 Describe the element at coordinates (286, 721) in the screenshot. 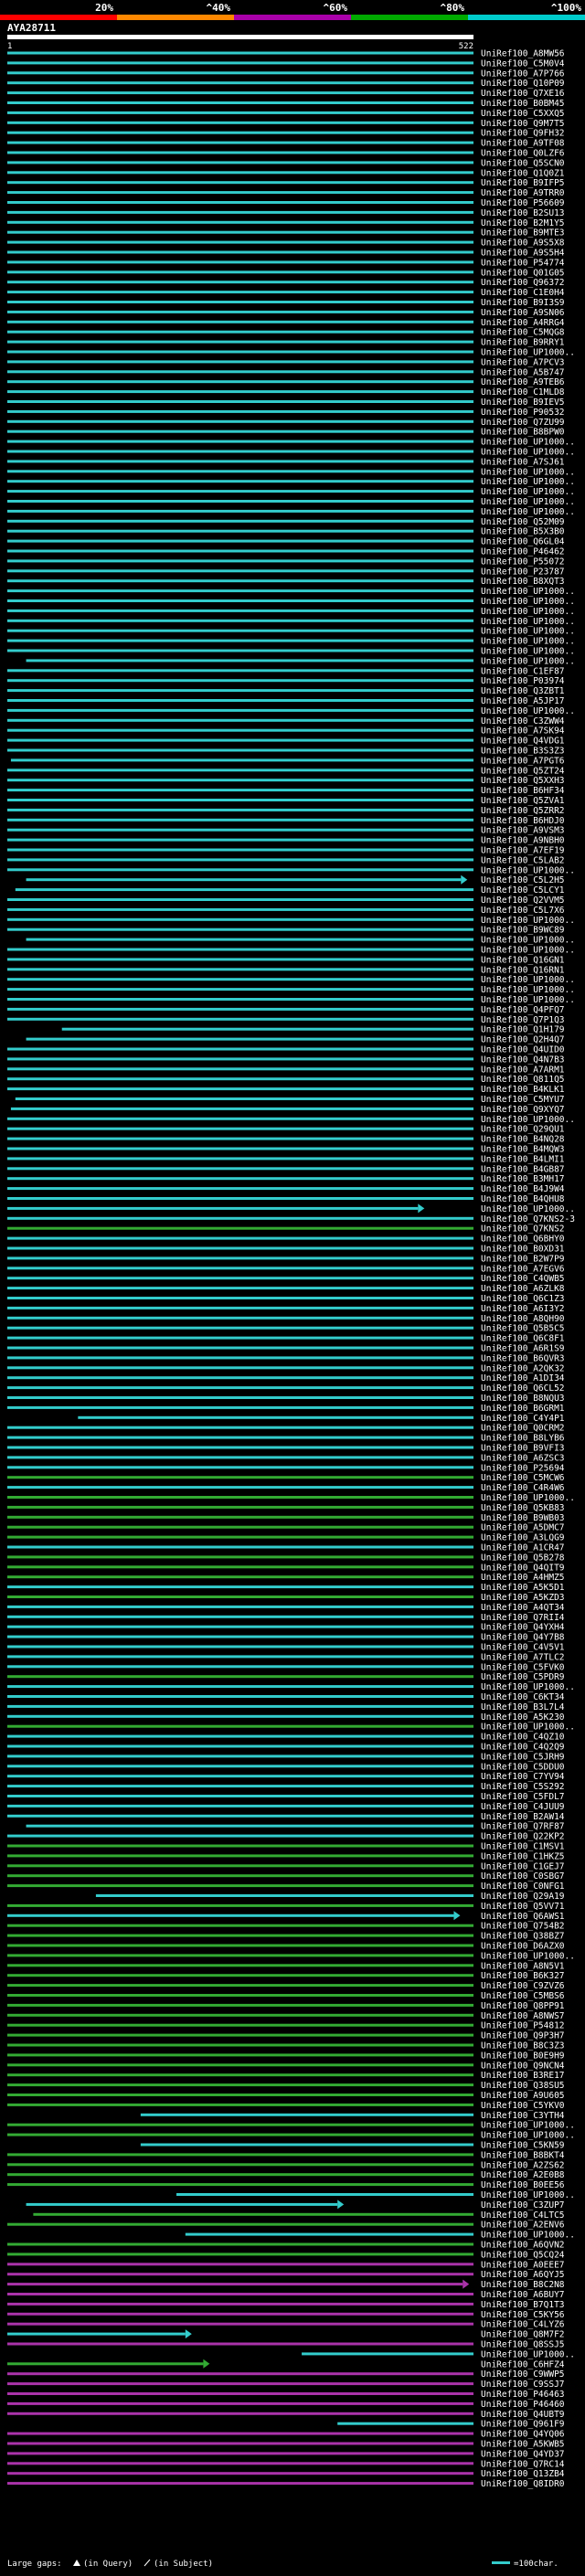

I see `hit-row: UniRef100_C3ZWW4` at that location.